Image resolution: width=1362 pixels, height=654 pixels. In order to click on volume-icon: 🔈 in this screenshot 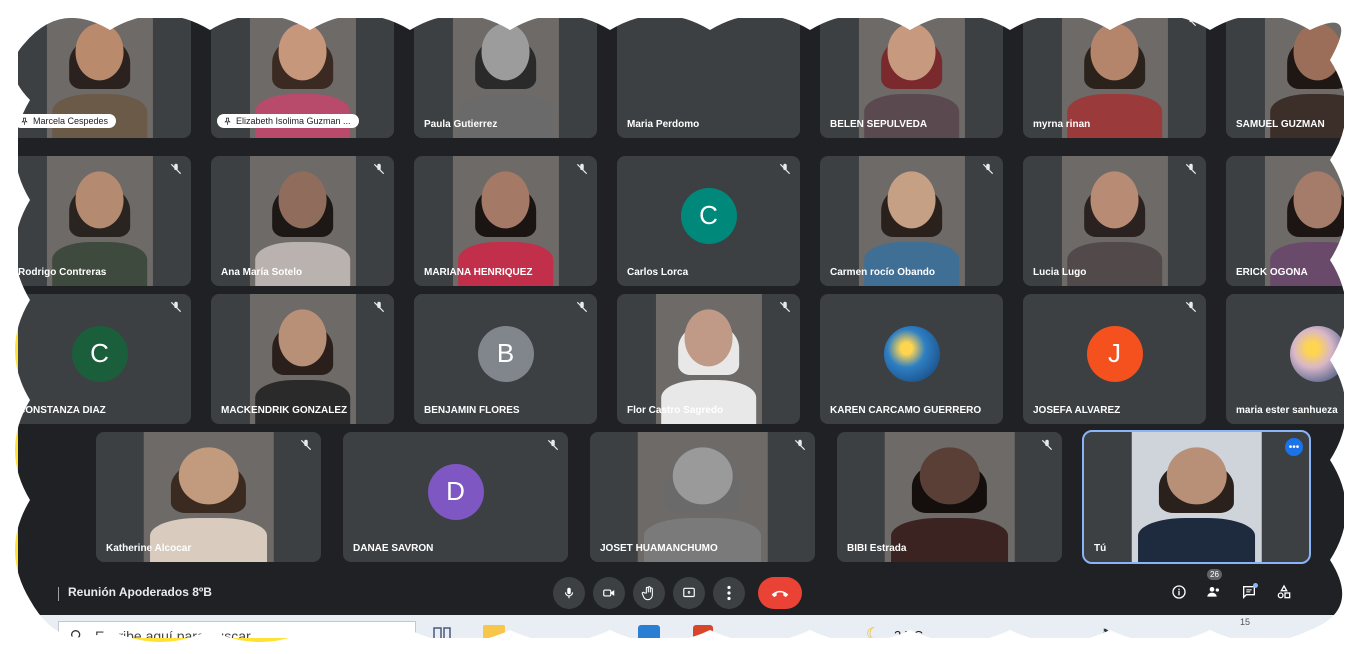, I will do `click(1107, 631)`.